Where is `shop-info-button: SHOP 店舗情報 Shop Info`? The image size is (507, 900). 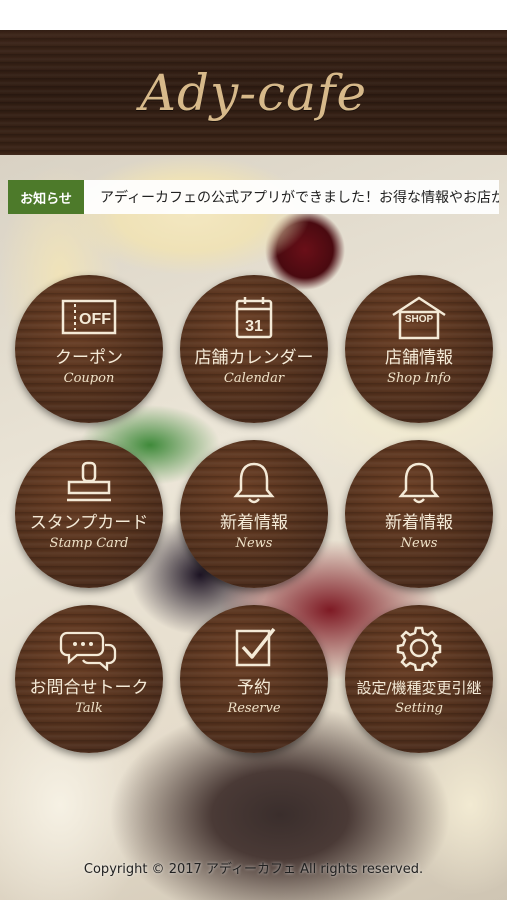
shop-info-button: SHOP 店舗情報 Shop Info is located at coordinates (419, 349).